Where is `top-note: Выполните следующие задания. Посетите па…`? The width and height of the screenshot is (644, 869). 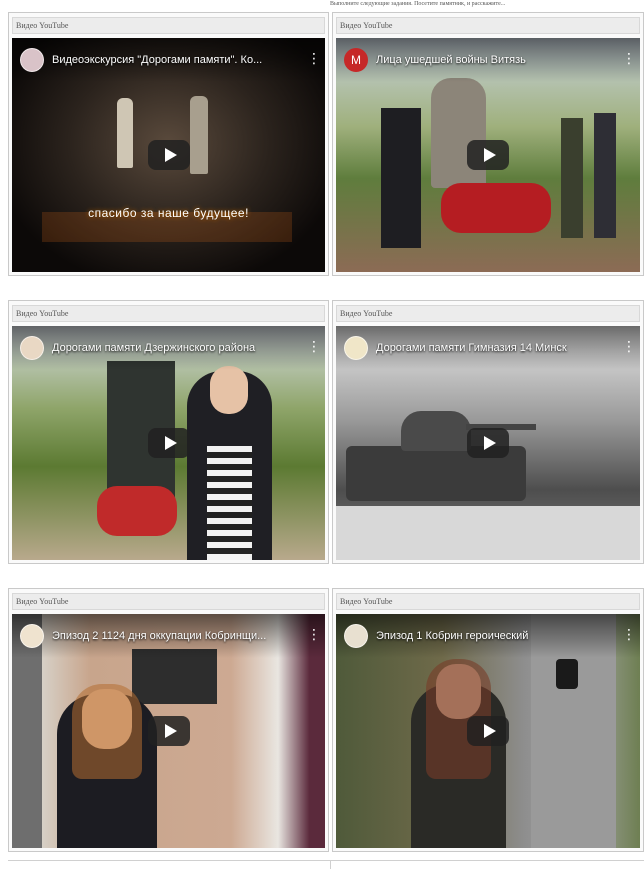
top-note: Выполните следующие задания. Посетите па… is located at coordinates (418, 4).